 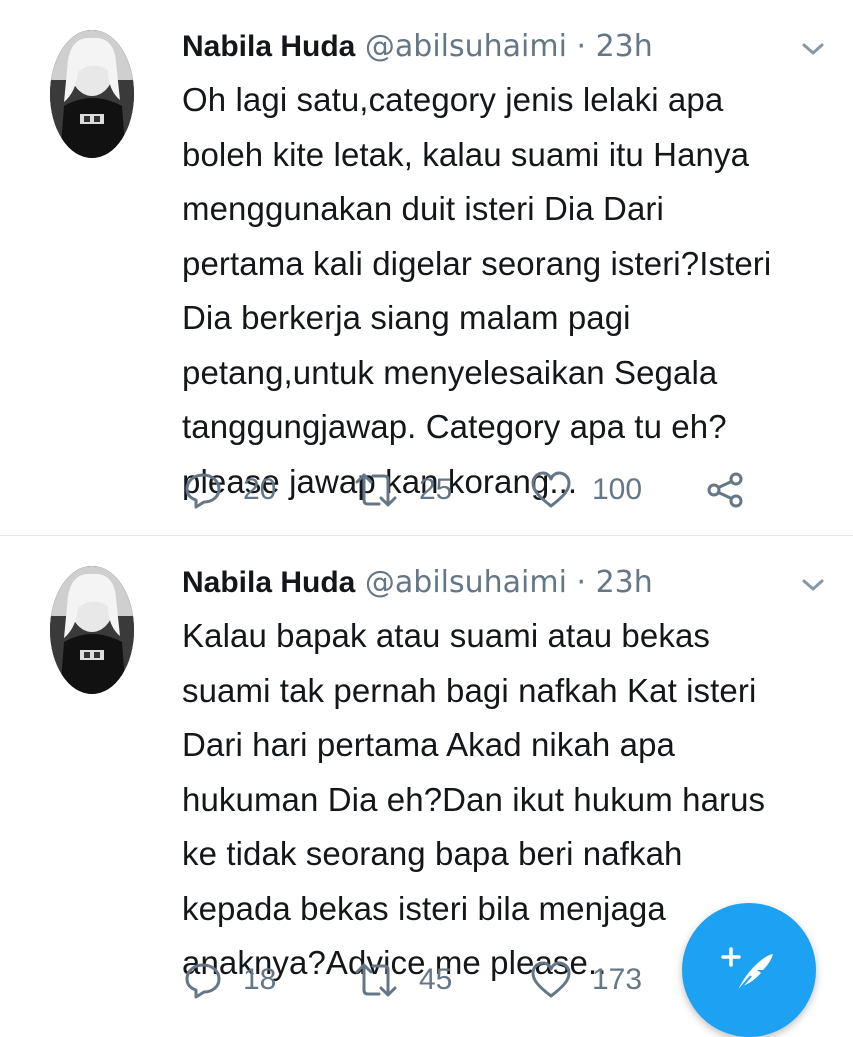 I want to click on tweet-text-line: tanggungjawap. Category apa tu eh?, so click(x=454, y=426).